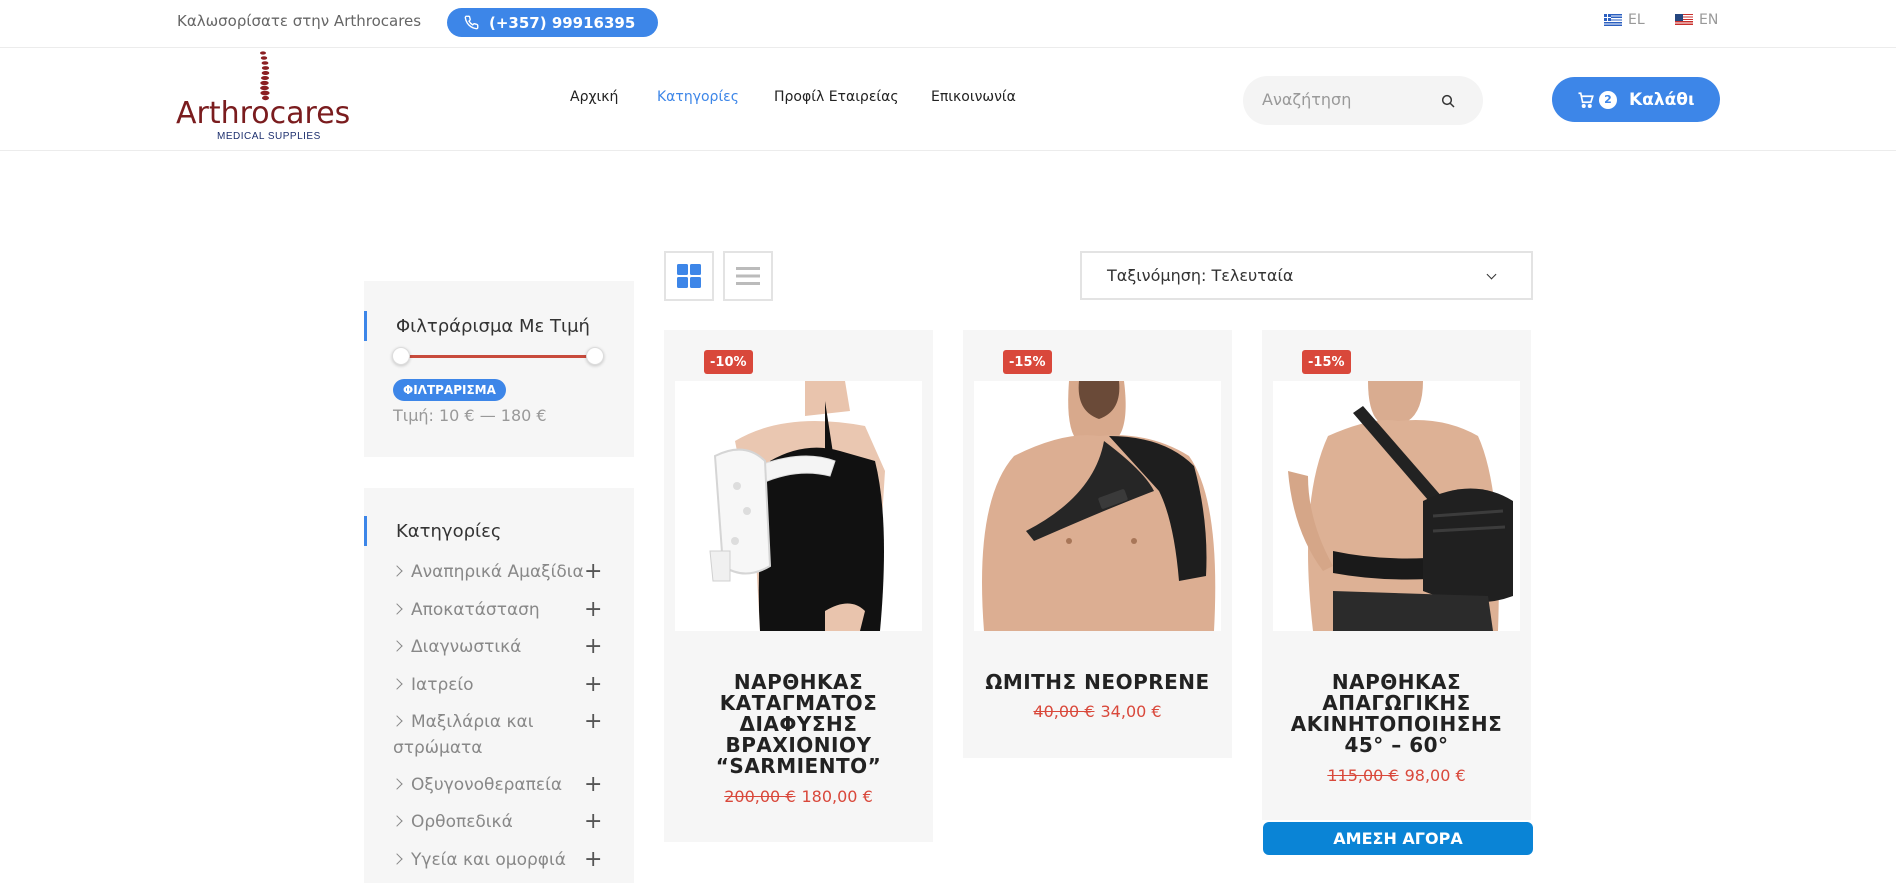 The height and width of the screenshot is (883, 1896). I want to click on sort-select: Ταξινόμηση: Τελευταία, so click(1306, 275).